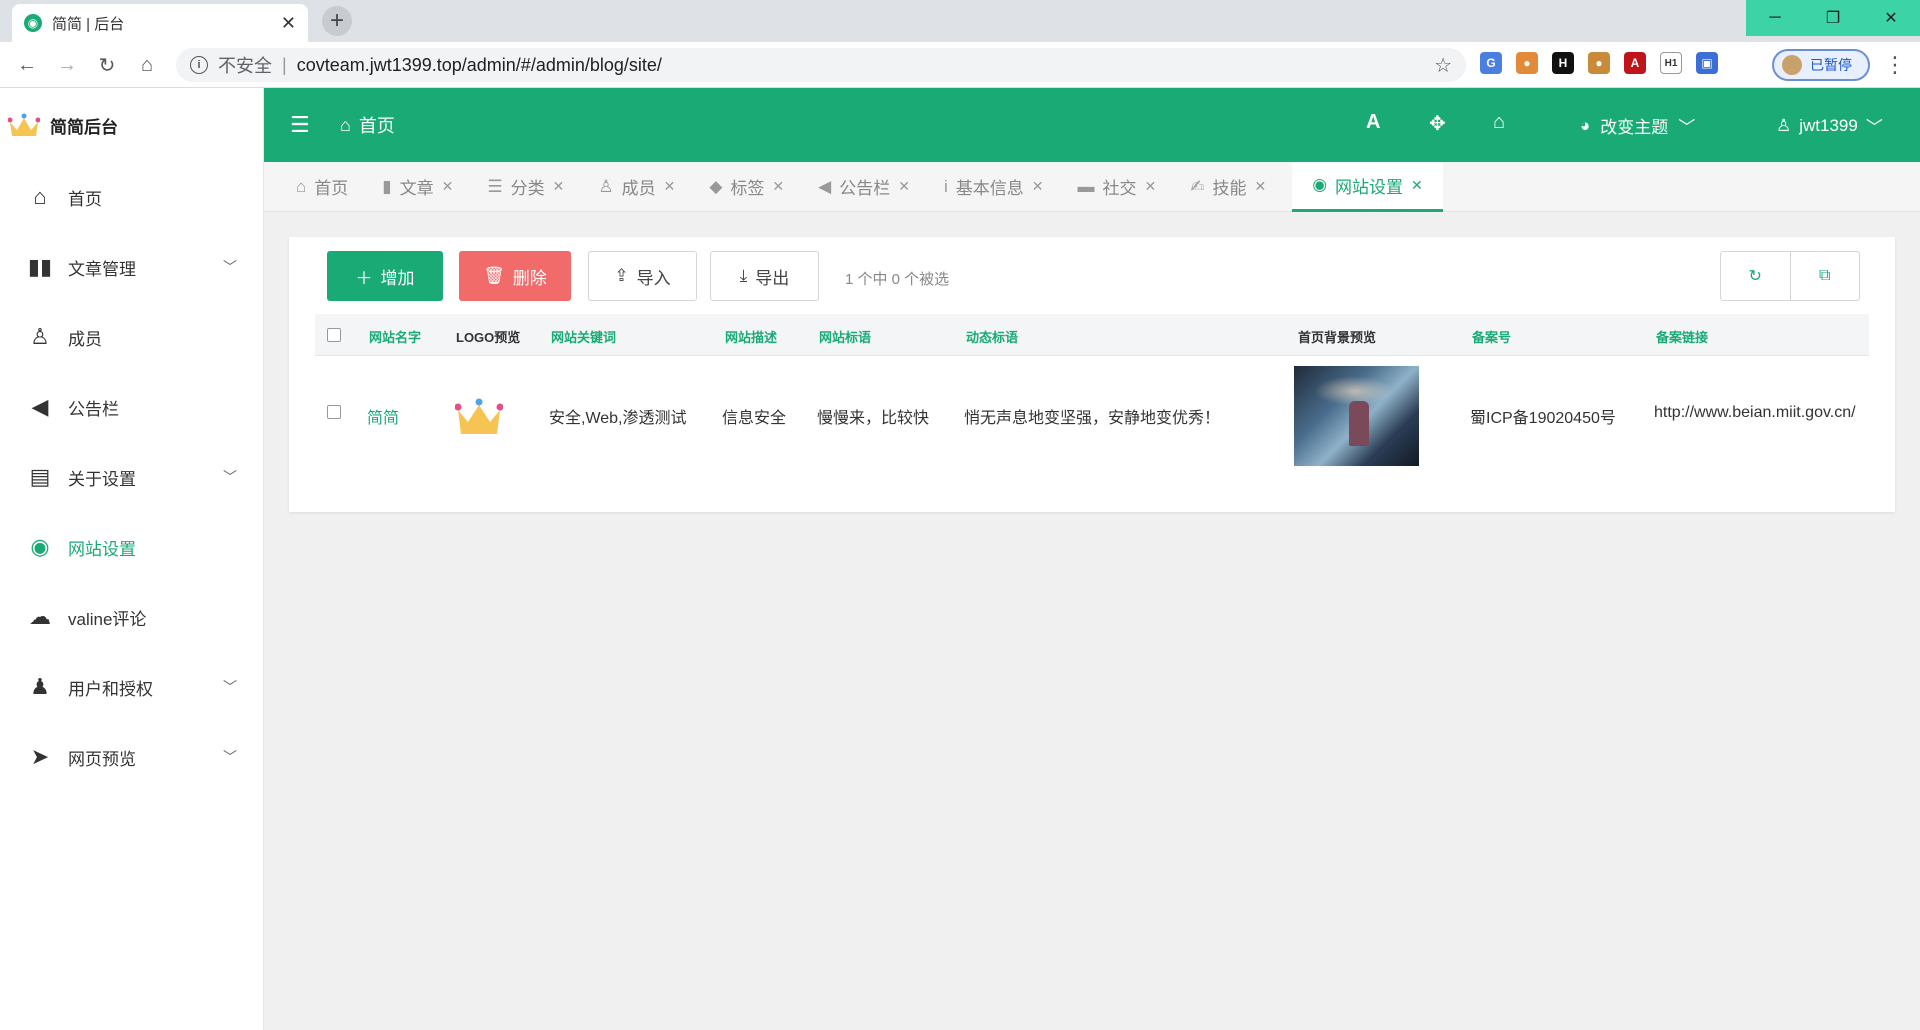  I want to click on book-icon: ▮, so click(387, 186).